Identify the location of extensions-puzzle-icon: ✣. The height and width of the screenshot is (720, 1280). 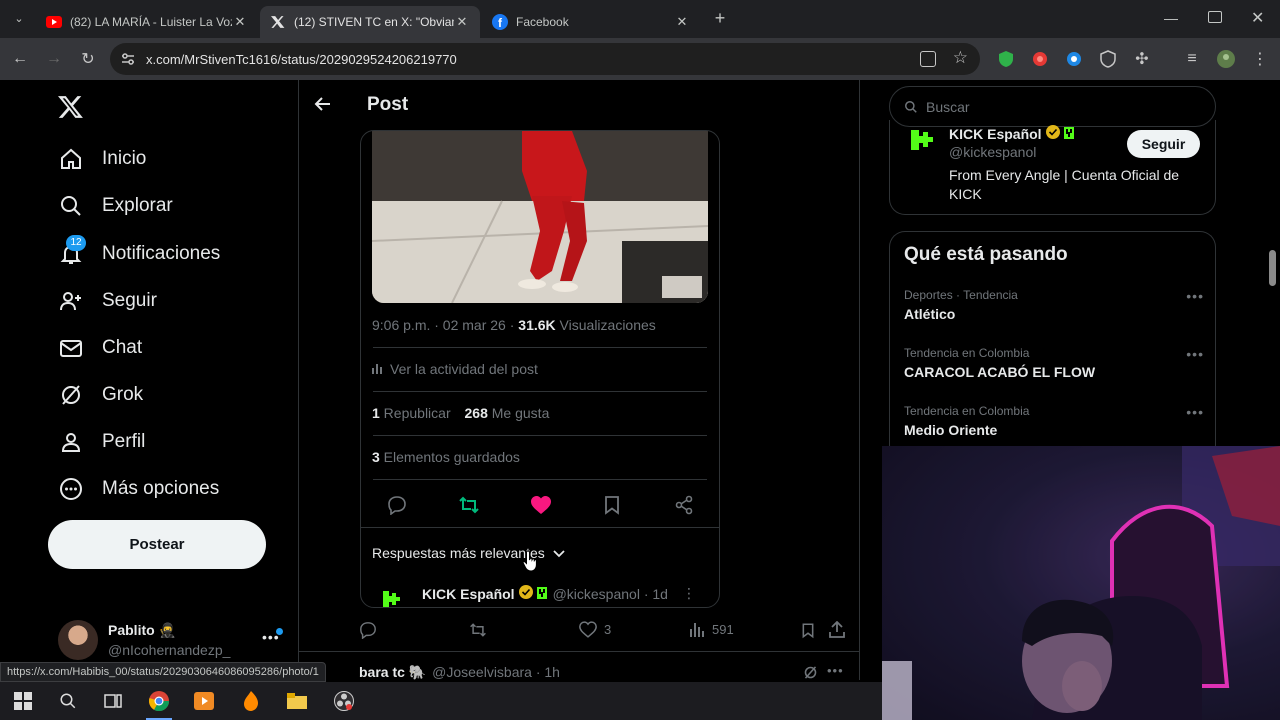
(1142, 59).